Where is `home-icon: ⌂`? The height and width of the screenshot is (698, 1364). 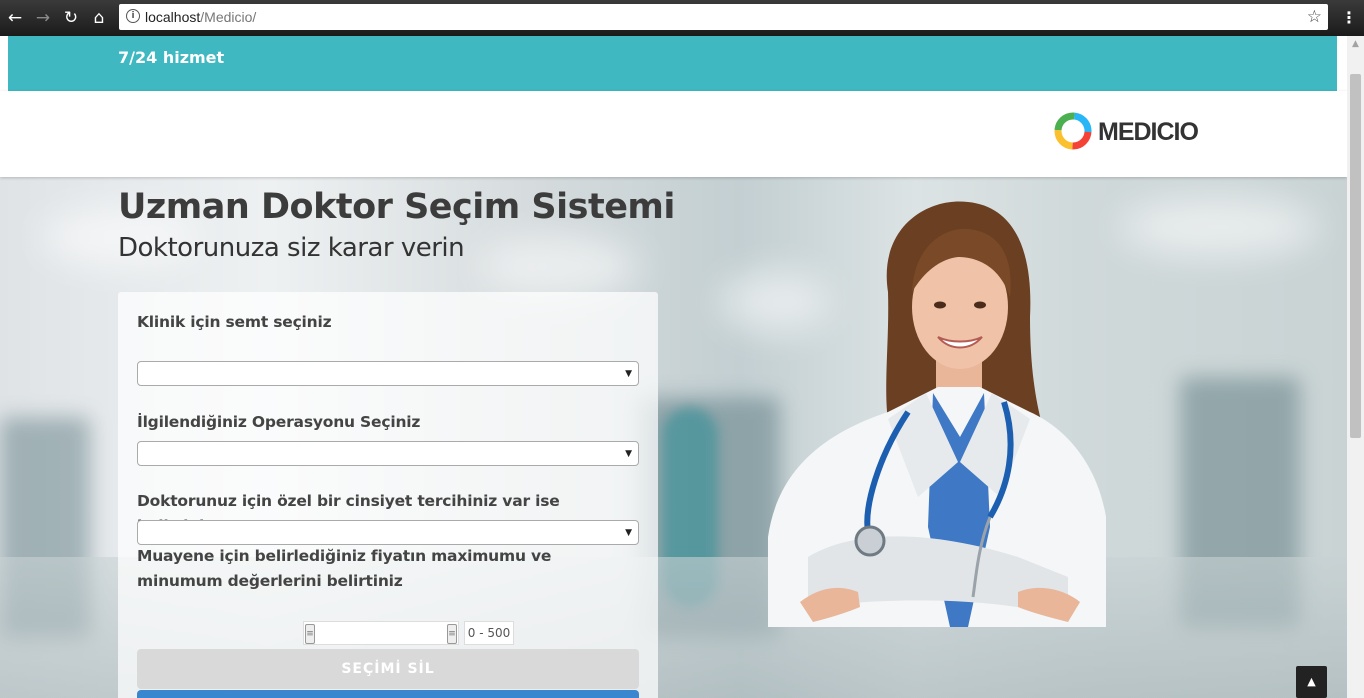 home-icon: ⌂ is located at coordinates (99, 18).